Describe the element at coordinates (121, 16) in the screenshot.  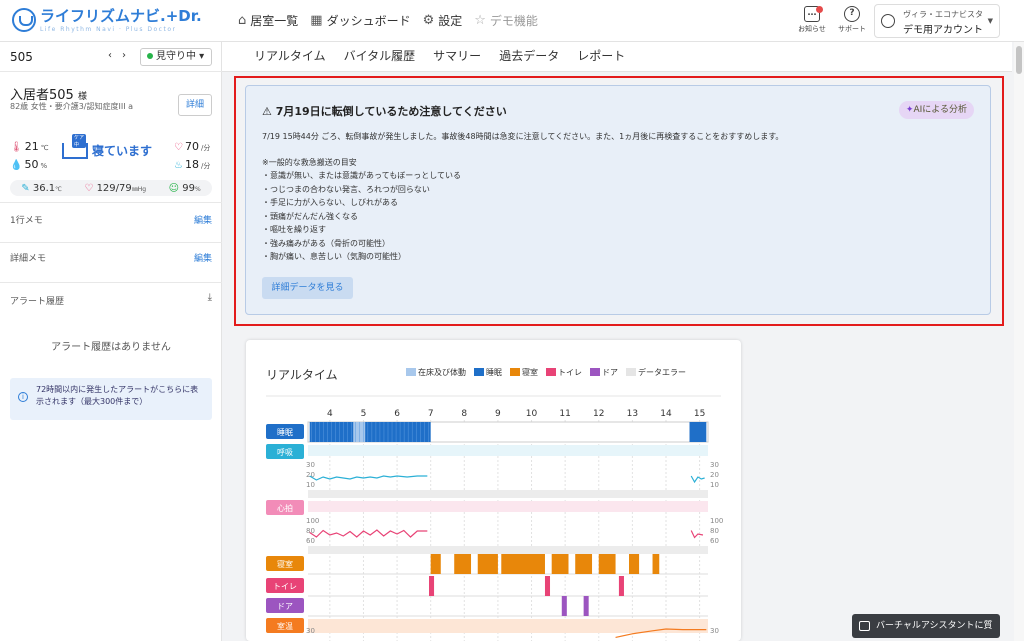
I see `logo-text: ライフリズムナビ.+Dr.` at that location.